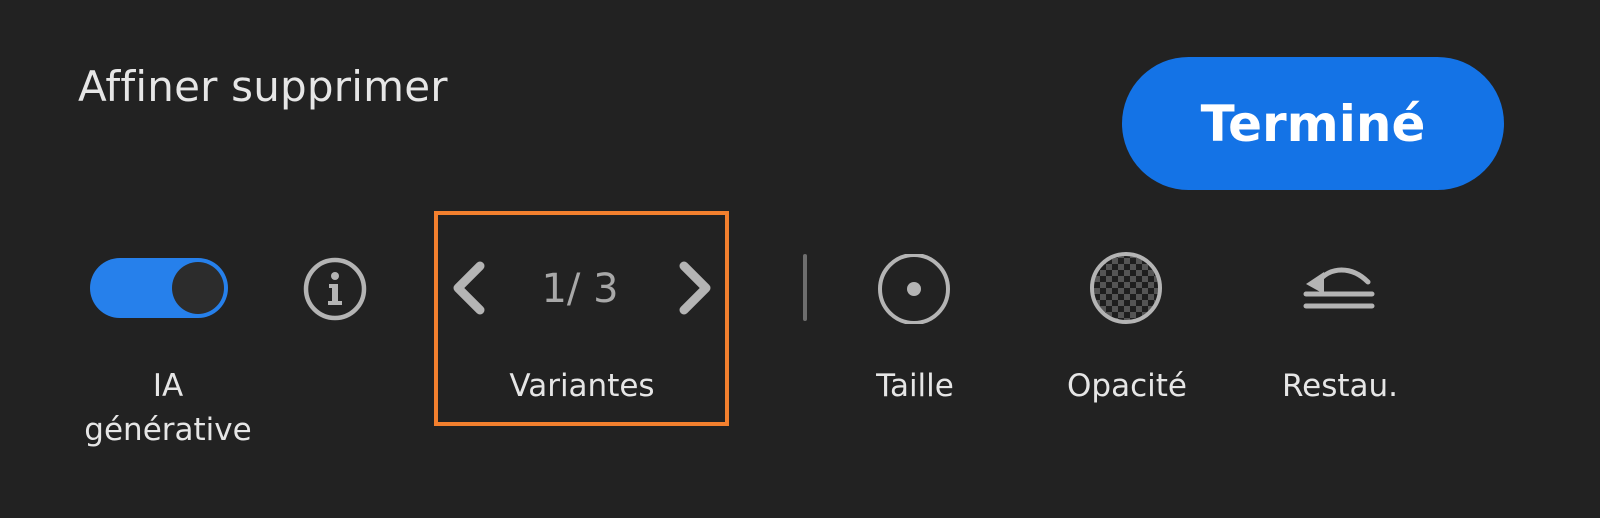 This screenshot has height=518, width=1600. I want to click on info-button, so click(335, 289).